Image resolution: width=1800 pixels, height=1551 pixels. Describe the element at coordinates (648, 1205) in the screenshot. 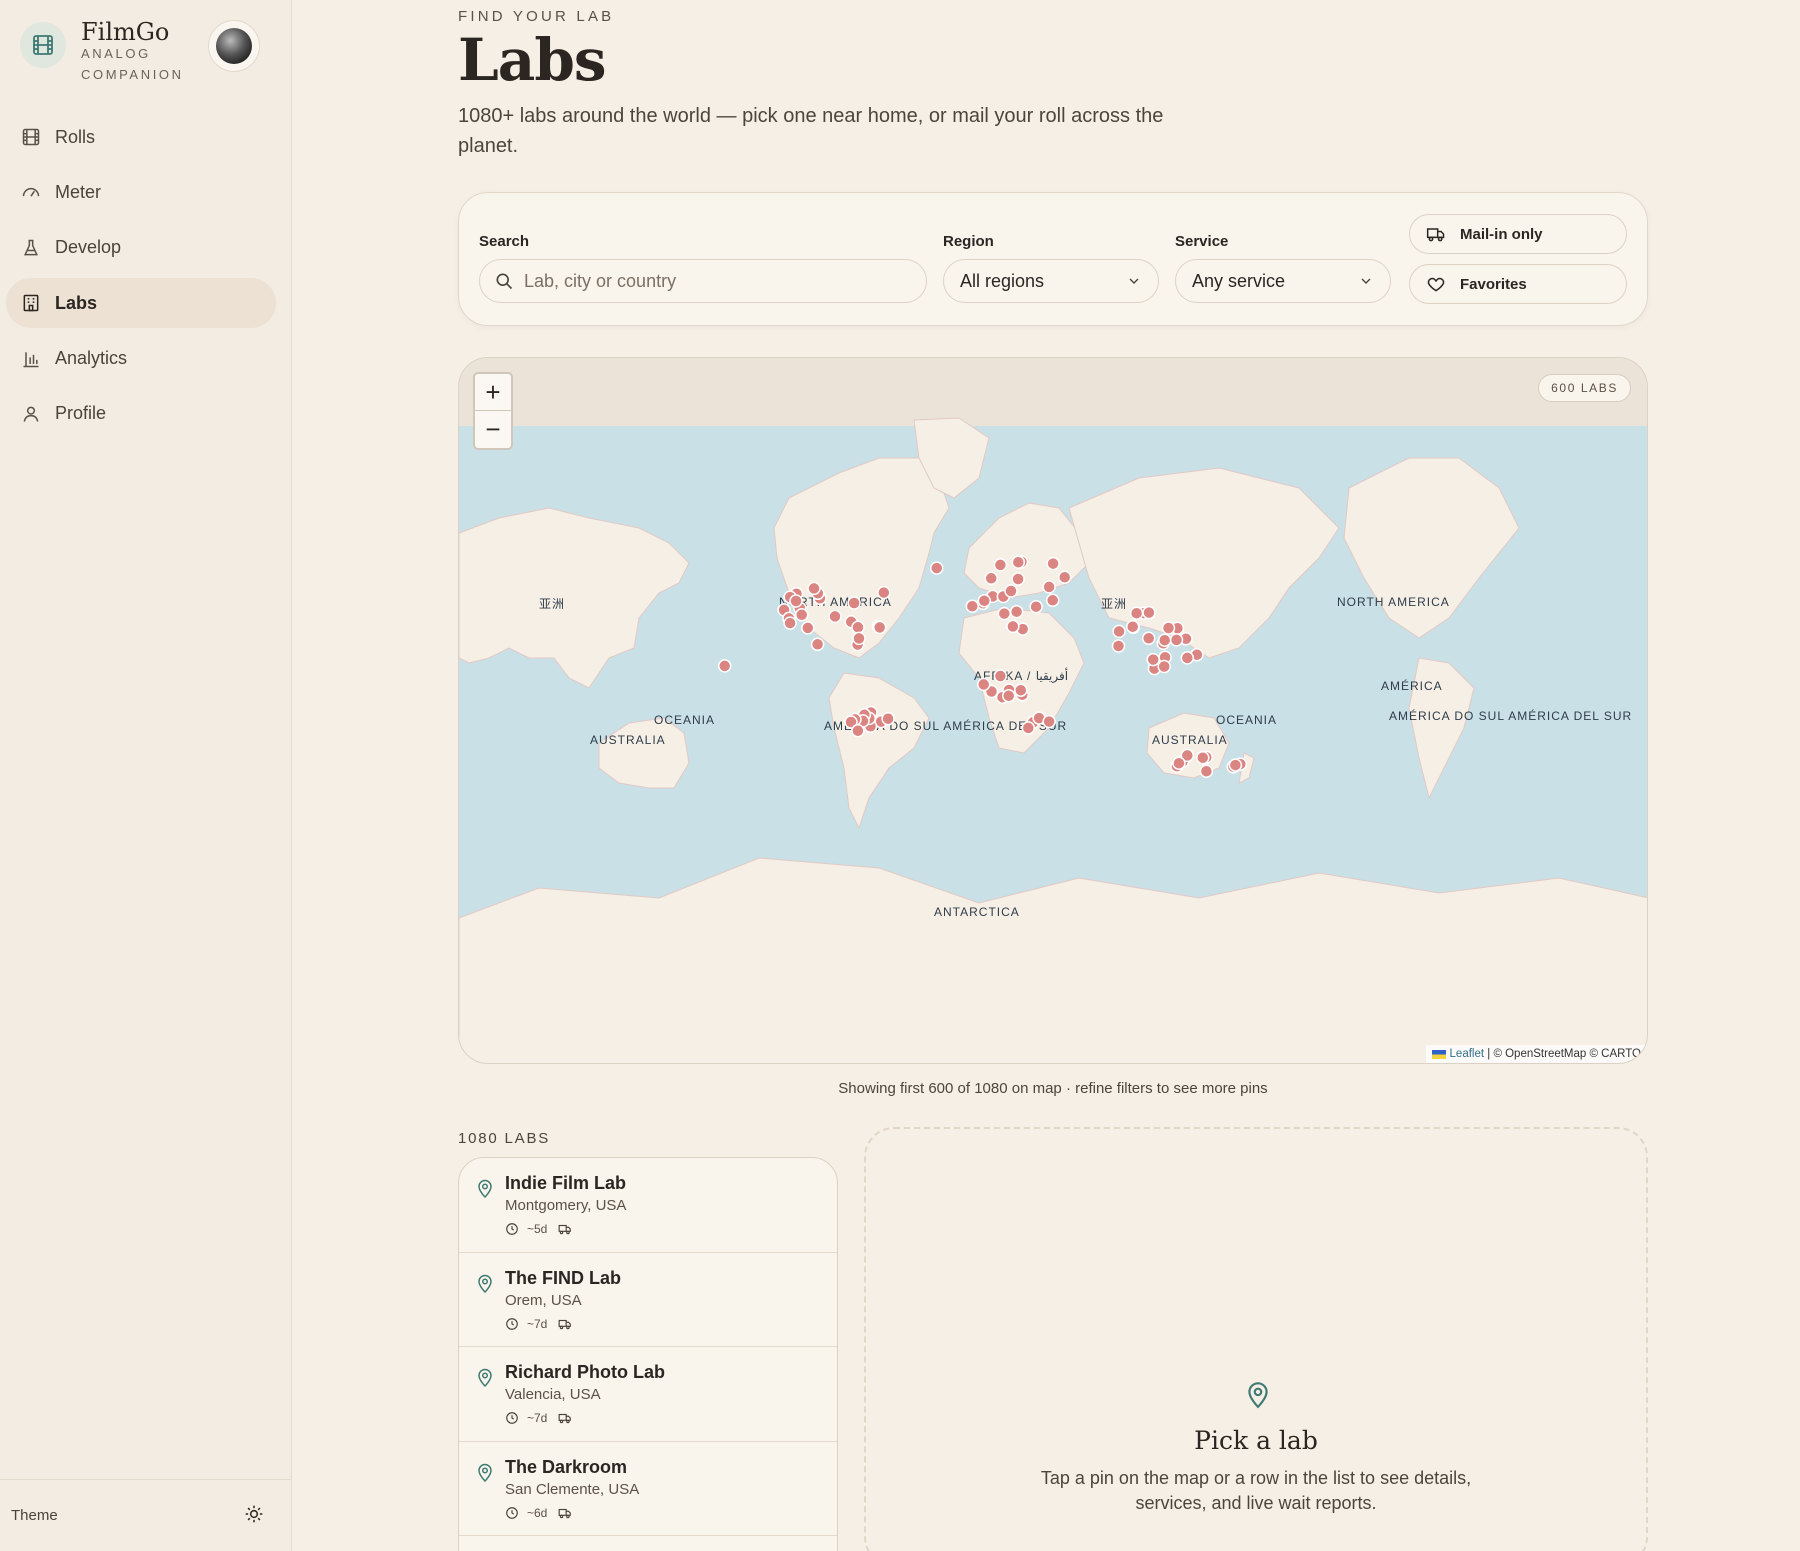

I see `list-item: Indie Film Lab Montgomery, USA ~5d` at that location.